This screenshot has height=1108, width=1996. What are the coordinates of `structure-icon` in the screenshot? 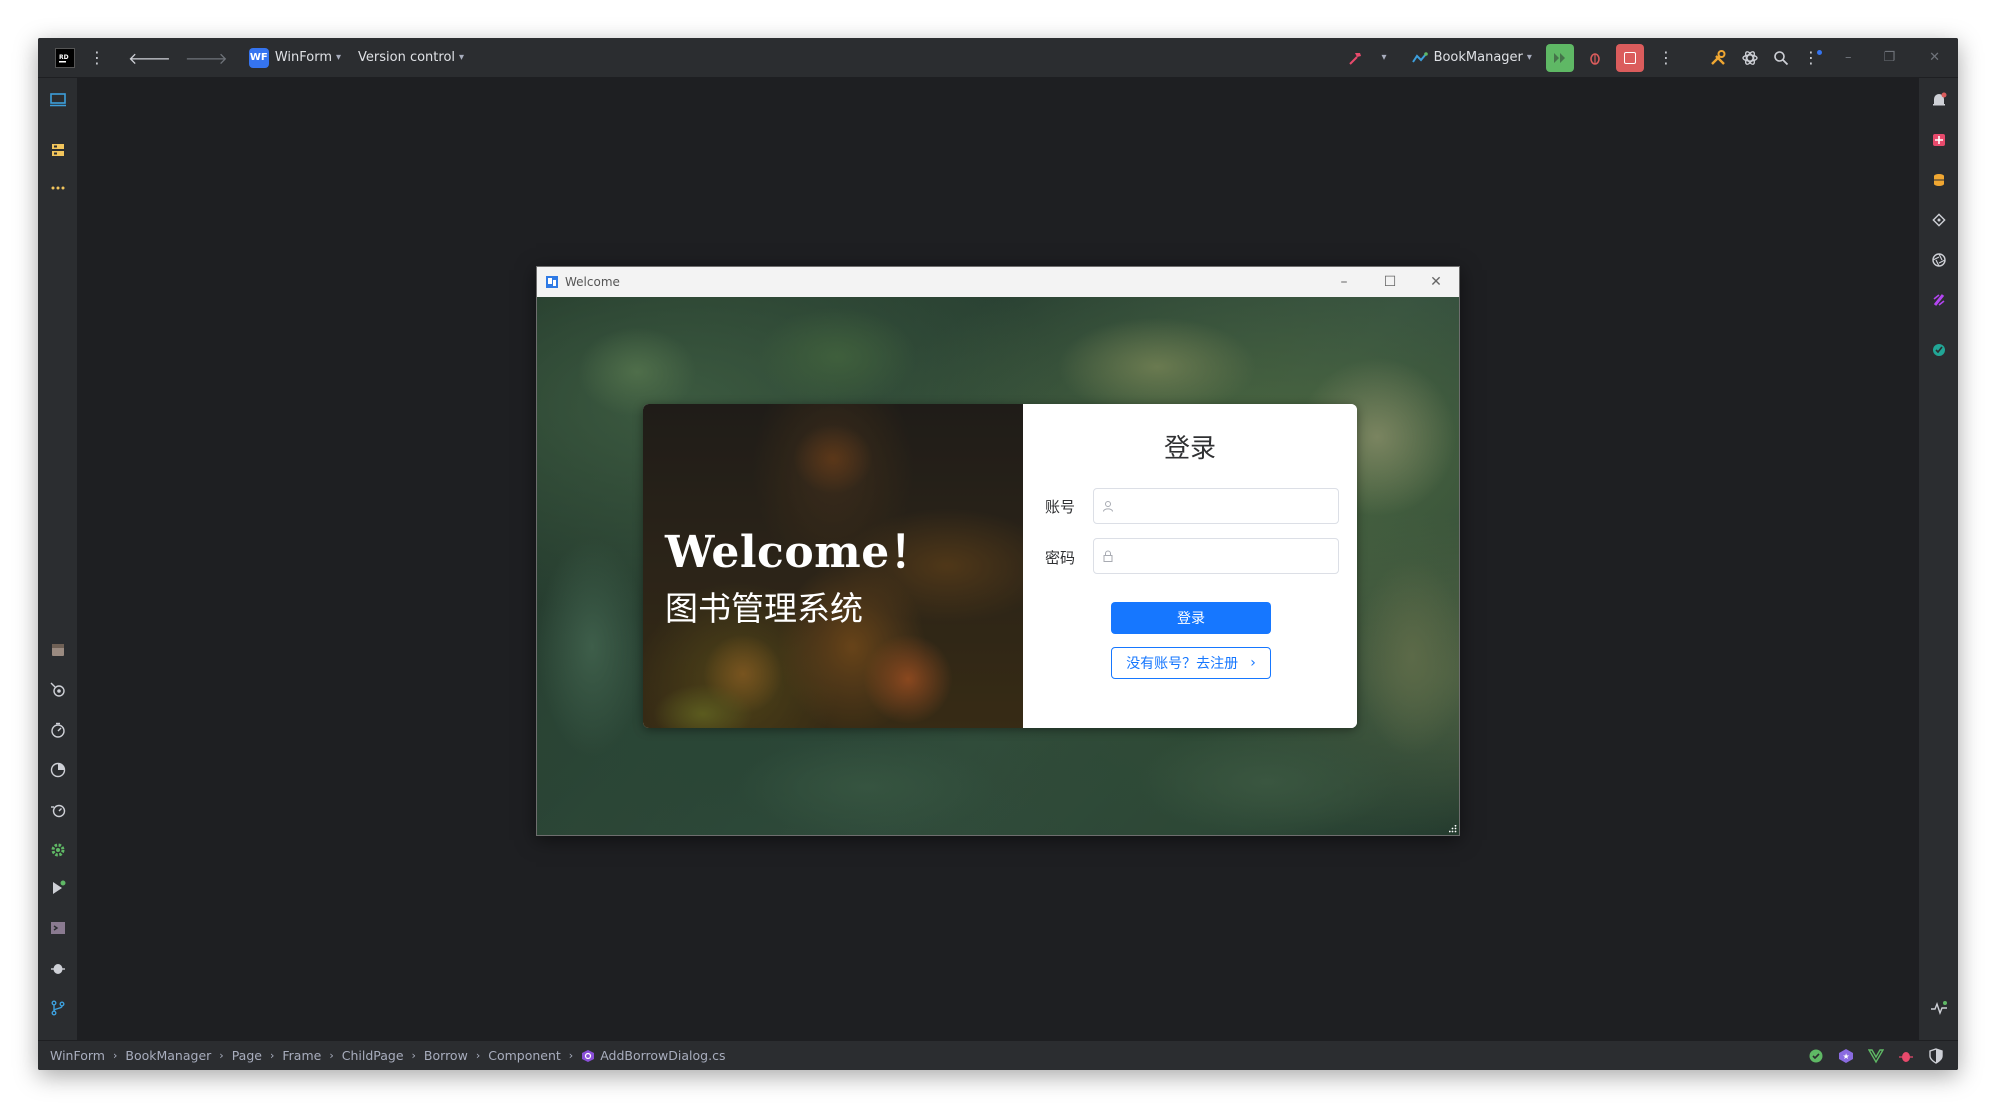 It's located at (58, 150).